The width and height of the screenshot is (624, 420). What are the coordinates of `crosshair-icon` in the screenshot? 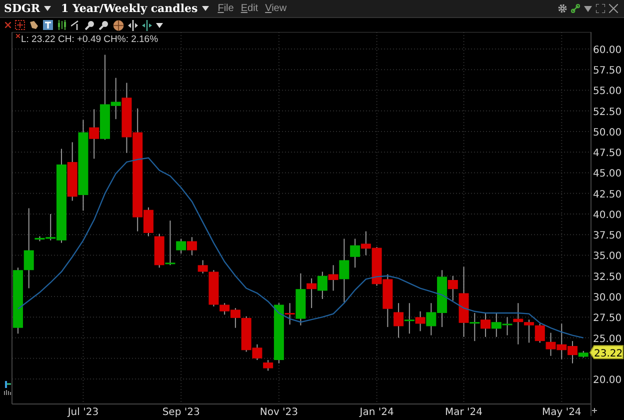 It's located at (20, 25).